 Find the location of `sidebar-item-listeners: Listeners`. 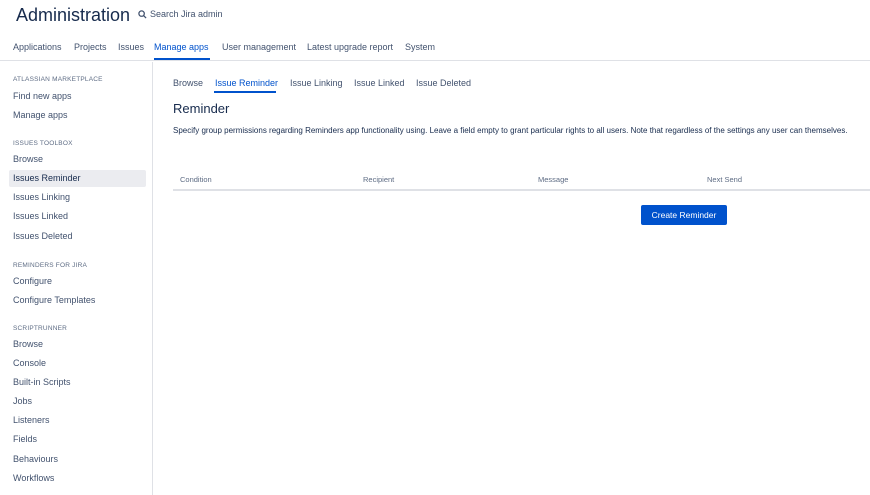

sidebar-item-listeners: Listeners is located at coordinates (77, 420).